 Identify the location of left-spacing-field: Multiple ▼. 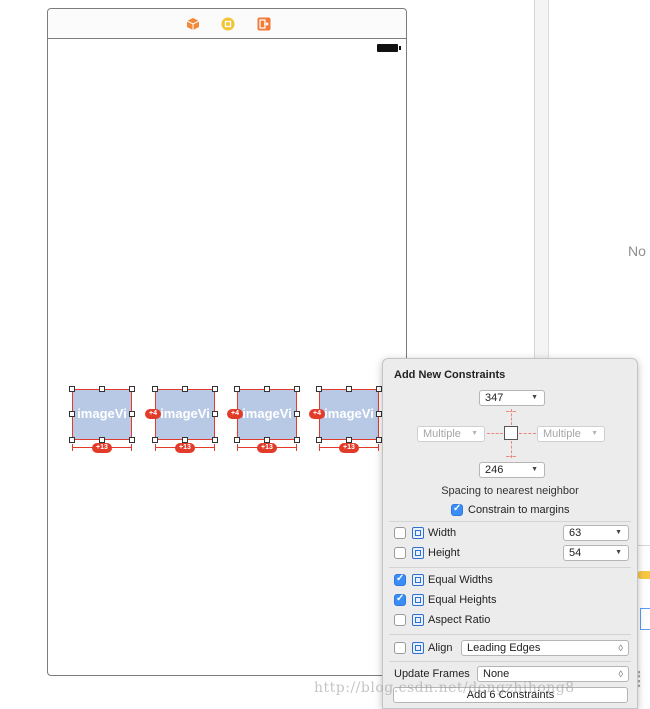
(451, 434).